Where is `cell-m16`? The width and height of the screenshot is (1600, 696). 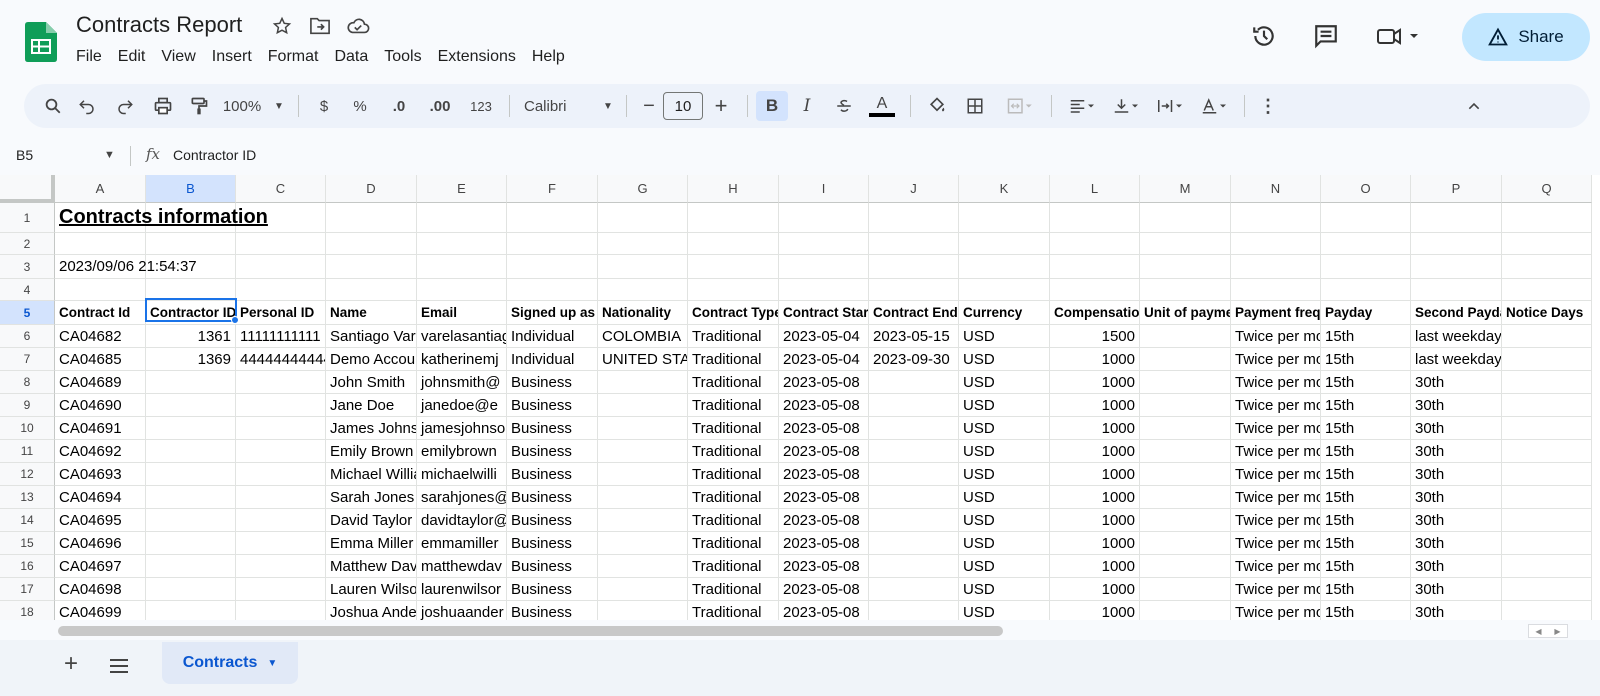
cell-m16 is located at coordinates (1185, 566).